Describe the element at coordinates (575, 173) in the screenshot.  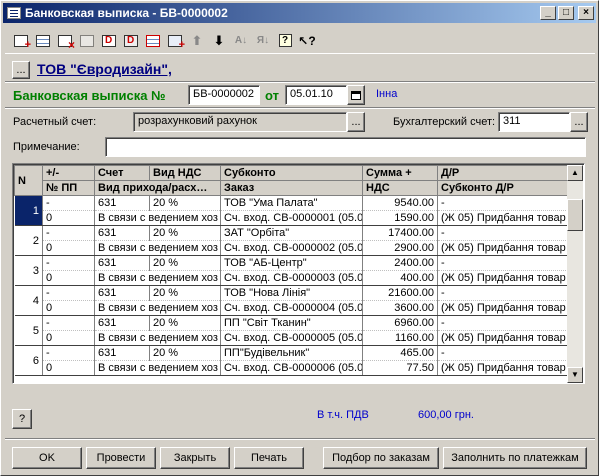
I see `scroll-up-icon: ▲` at that location.